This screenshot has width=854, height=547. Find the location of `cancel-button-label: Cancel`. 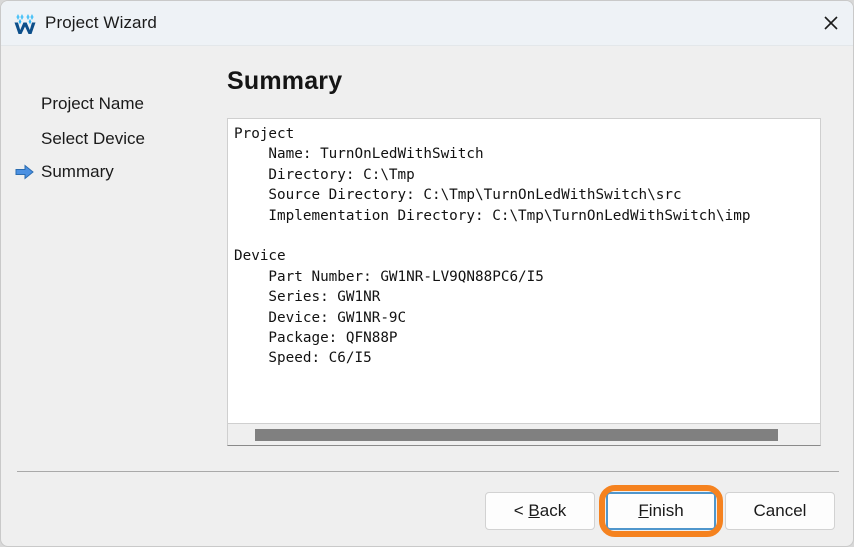

cancel-button-label: Cancel is located at coordinates (780, 510).